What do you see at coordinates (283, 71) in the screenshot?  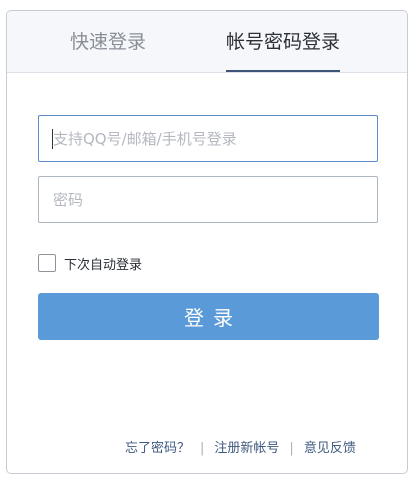 I see `active-tab-indicator` at bounding box center [283, 71].